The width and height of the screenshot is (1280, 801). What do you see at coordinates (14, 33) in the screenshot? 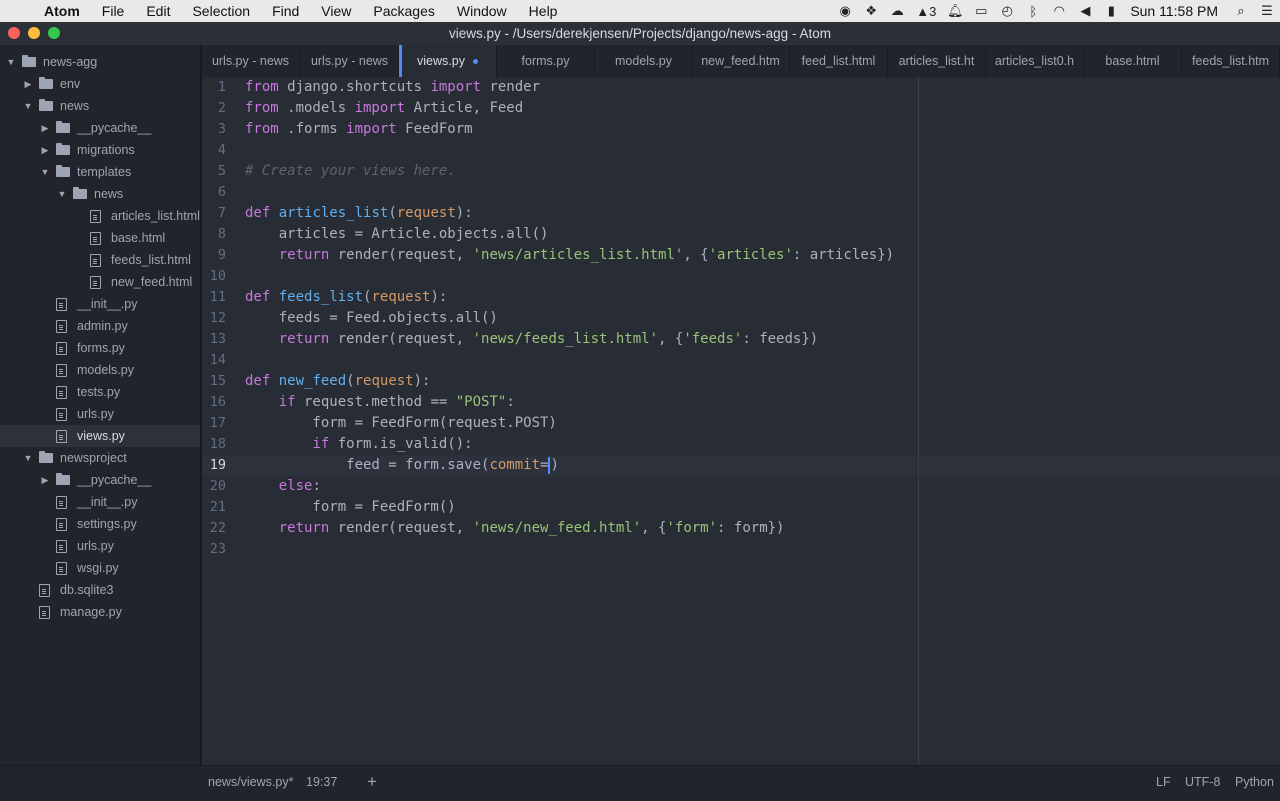
I see `close-window-icon` at bounding box center [14, 33].